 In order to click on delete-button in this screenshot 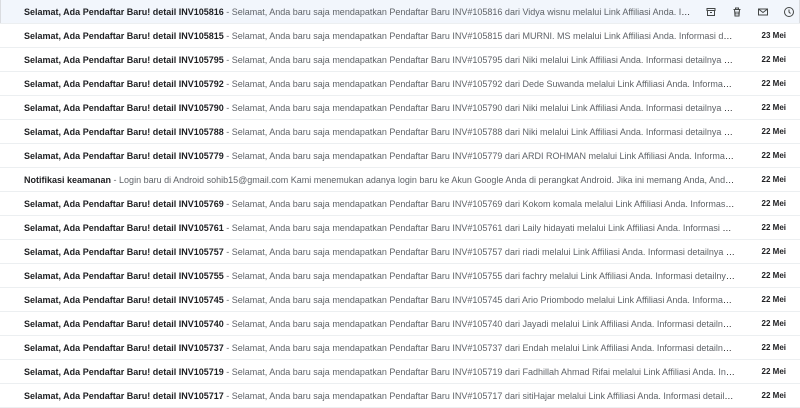, I will do `click(737, 12)`.